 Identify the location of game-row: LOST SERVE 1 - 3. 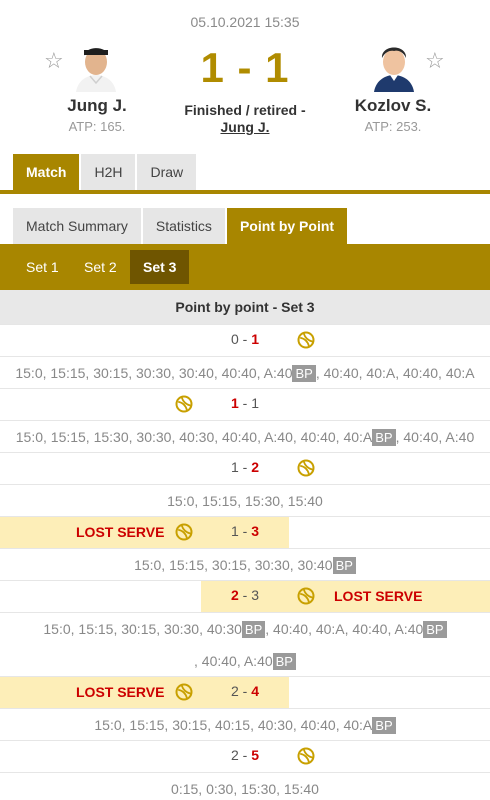
(245, 532).